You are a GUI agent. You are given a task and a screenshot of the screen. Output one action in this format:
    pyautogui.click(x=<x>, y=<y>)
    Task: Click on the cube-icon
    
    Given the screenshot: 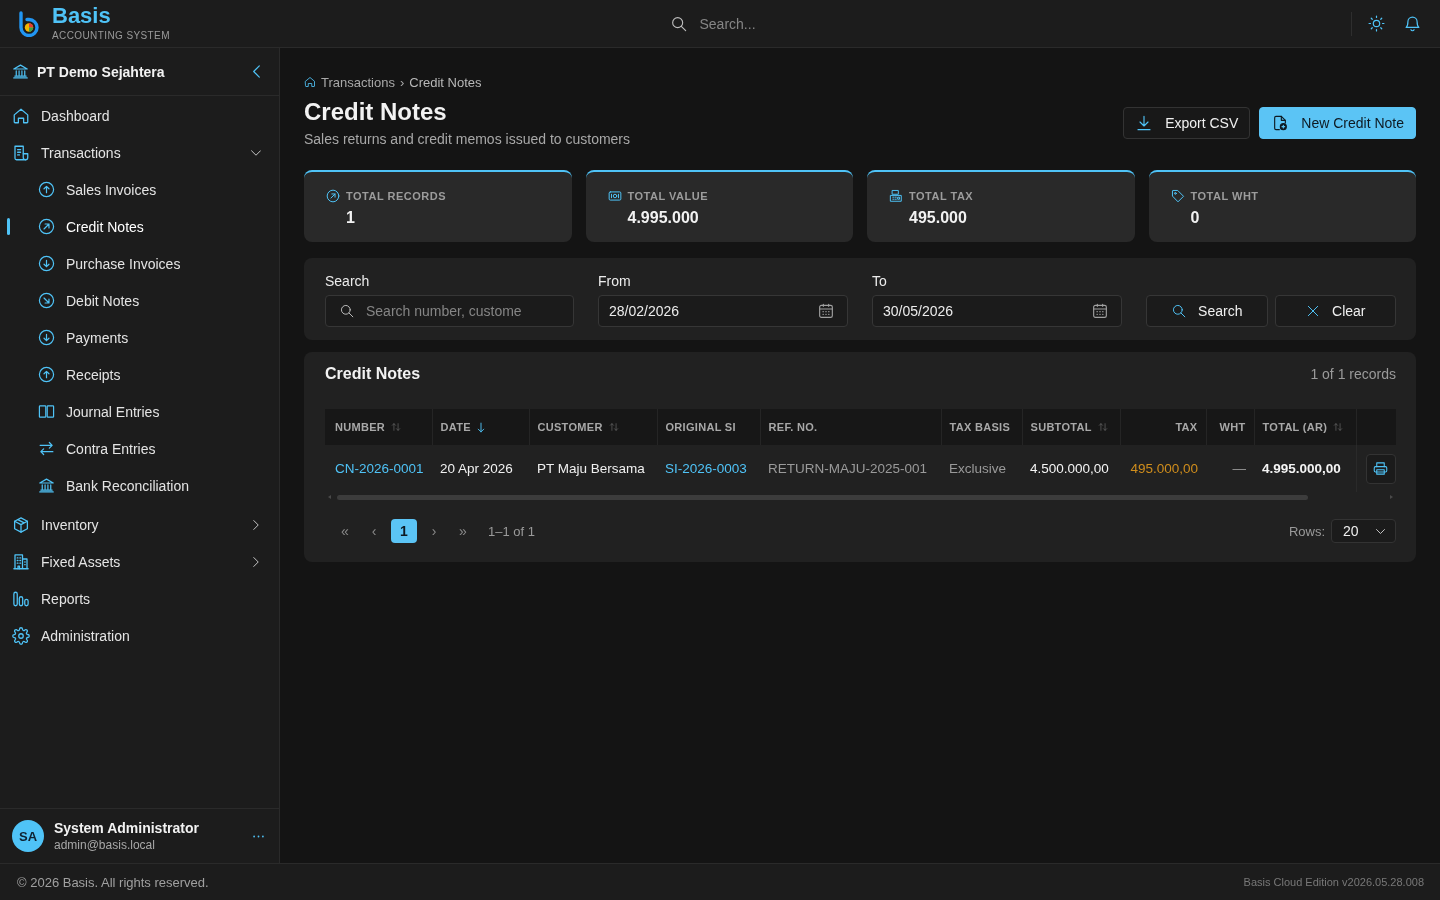 What is the action you would take?
    pyautogui.click(x=21, y=524)
    